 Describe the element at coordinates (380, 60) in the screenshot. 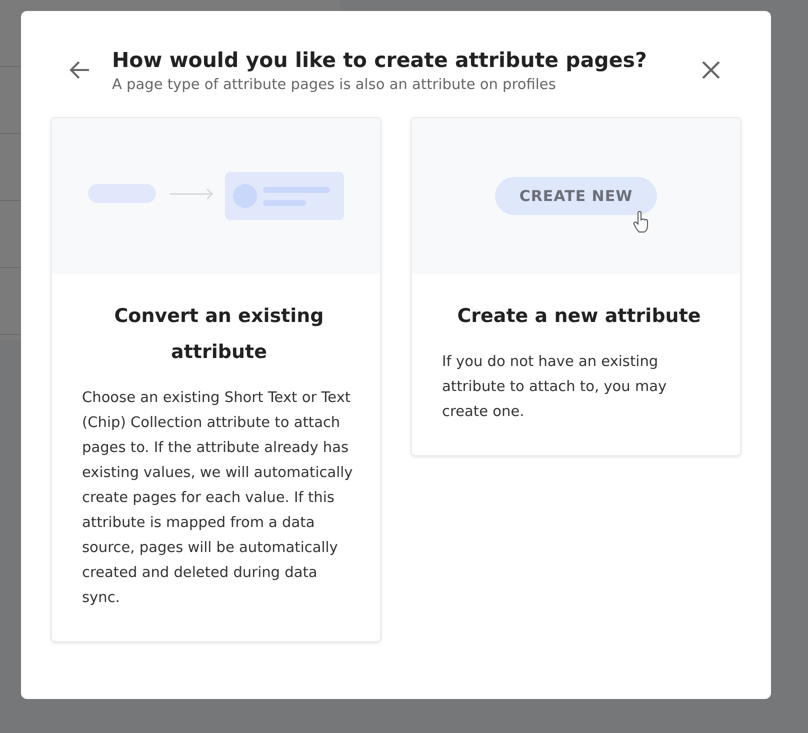

I see `dialog-title: How would you like to create attribute pages?` at that location.